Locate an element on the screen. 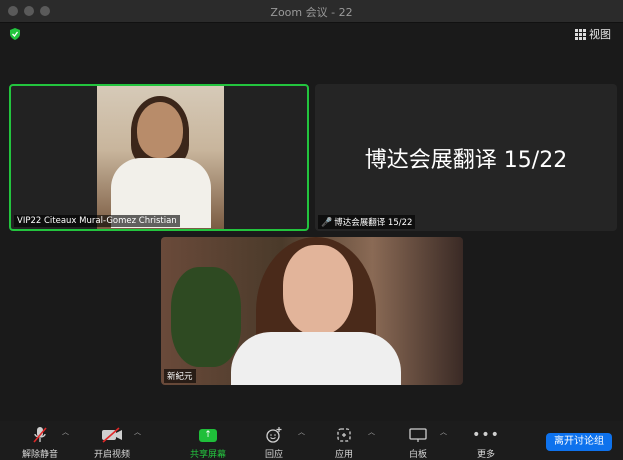 Image resolution: width=623 pixels, height=460 pixels. apps-button: 应用 is located at coordinates (344, 440).